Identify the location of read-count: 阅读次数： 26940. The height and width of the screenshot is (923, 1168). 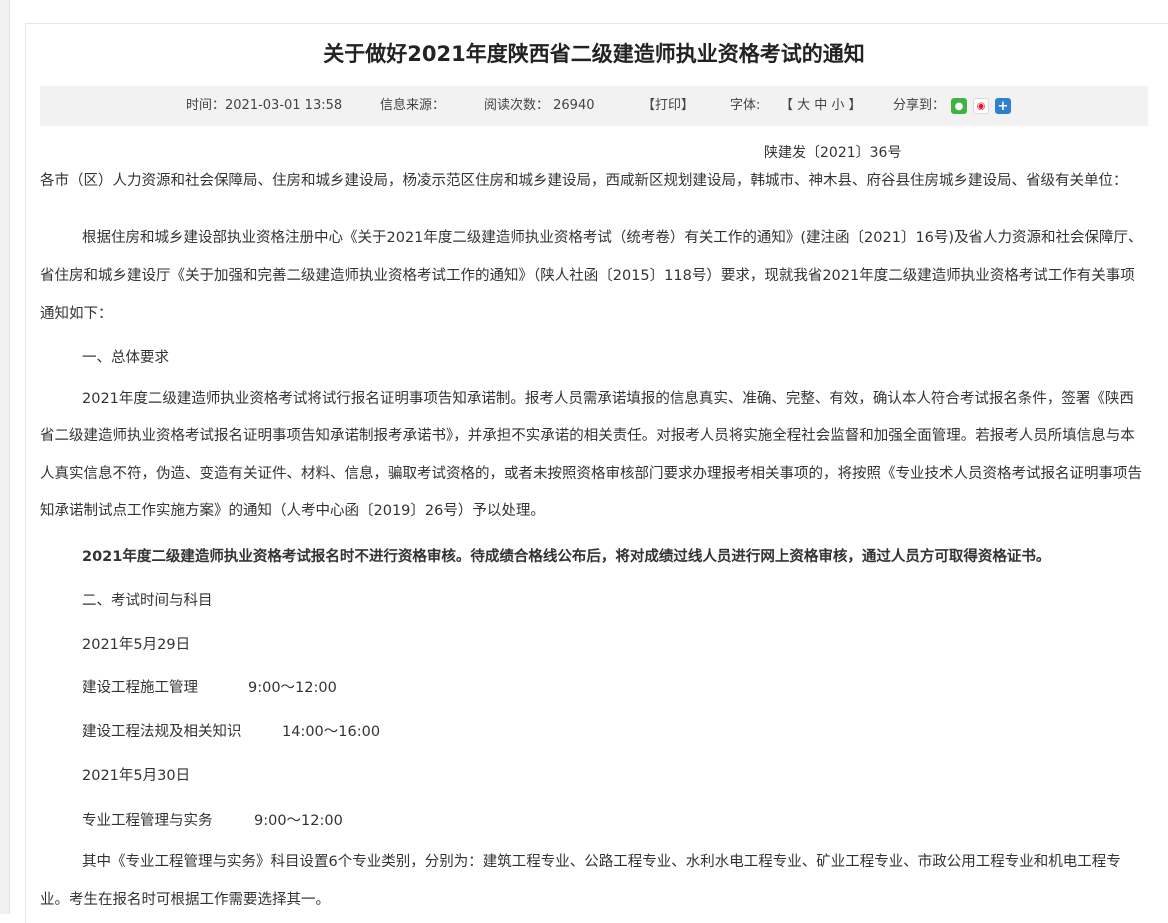
(539, 105).